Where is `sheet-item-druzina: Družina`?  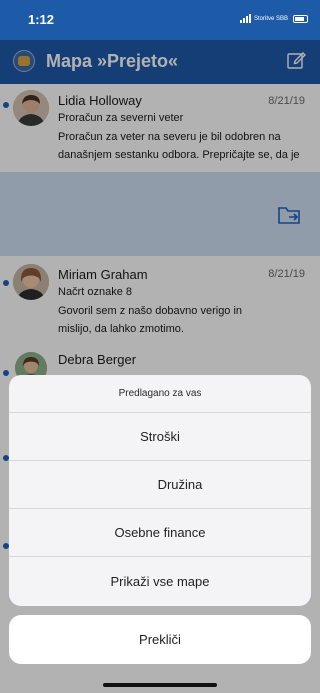
sheet-item-druzina: Družina is located at coordinates (160, 485).